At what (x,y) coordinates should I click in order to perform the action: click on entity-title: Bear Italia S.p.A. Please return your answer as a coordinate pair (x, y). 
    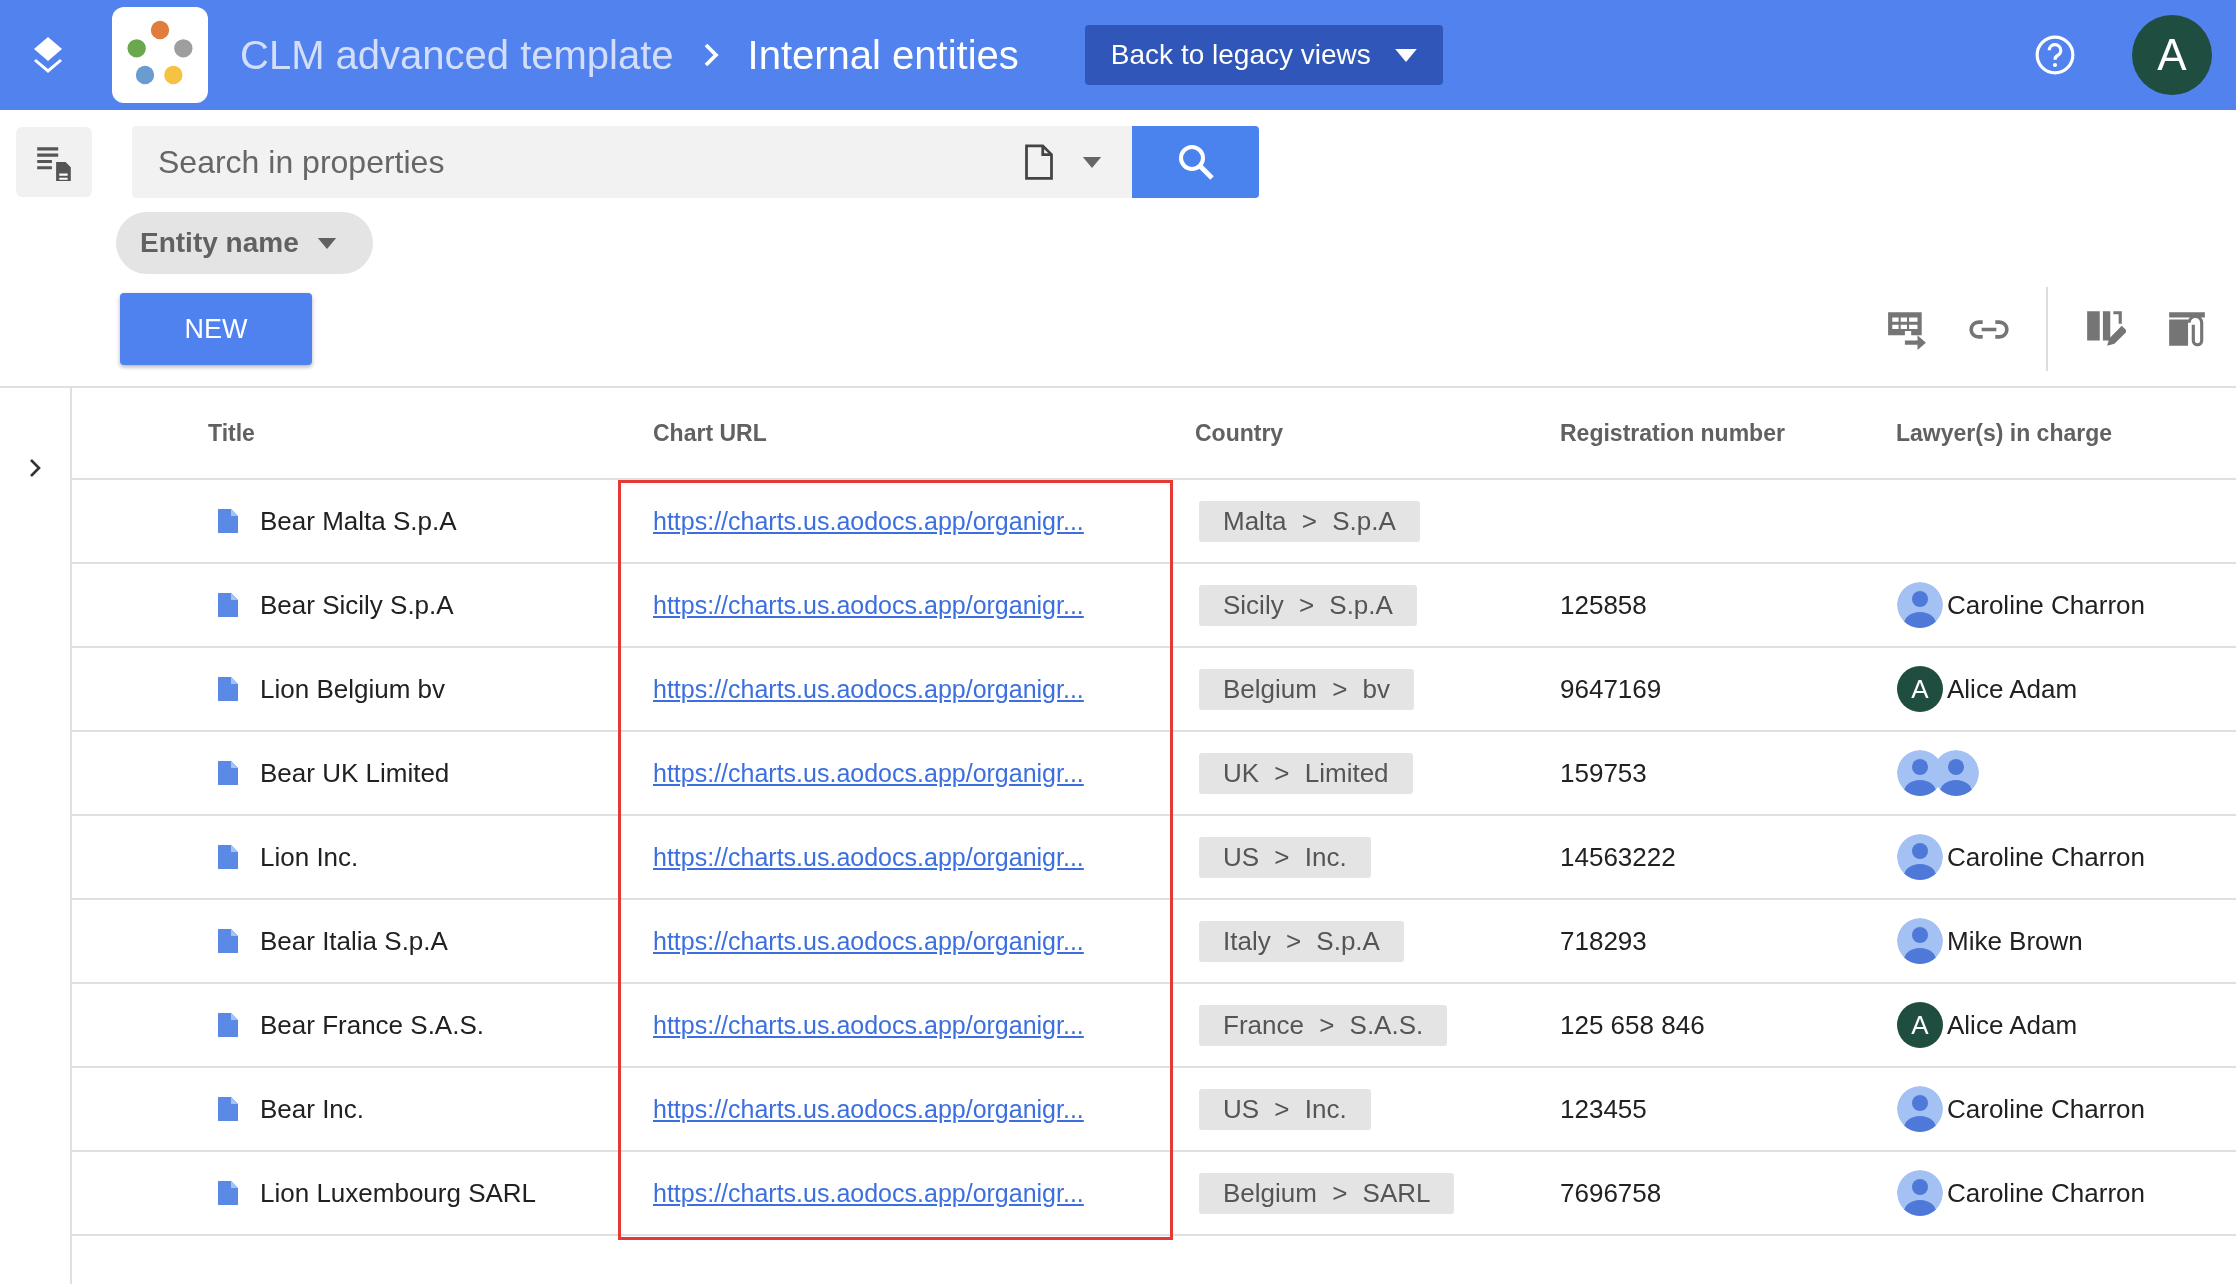
    Looking at the image, I should click on (354, 941).